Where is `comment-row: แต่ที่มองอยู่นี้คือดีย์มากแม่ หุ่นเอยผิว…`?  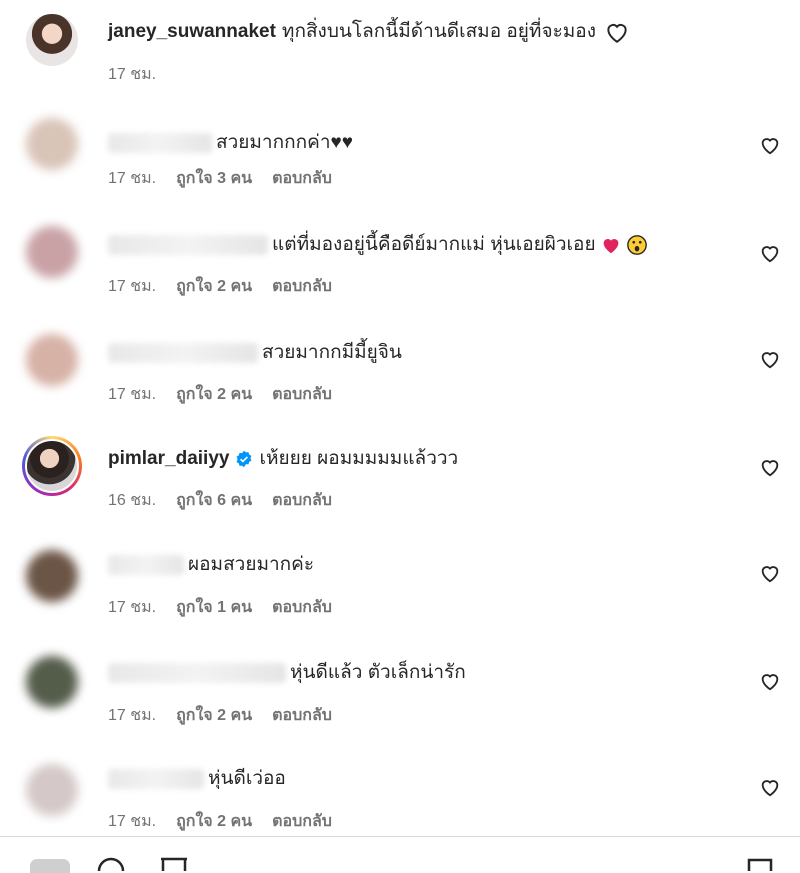
comment-row: แต่ที่มองอยู่นี้คือดีย์มากแม่ หุ่นเอยผิว… is located at coordinates (400, 270).